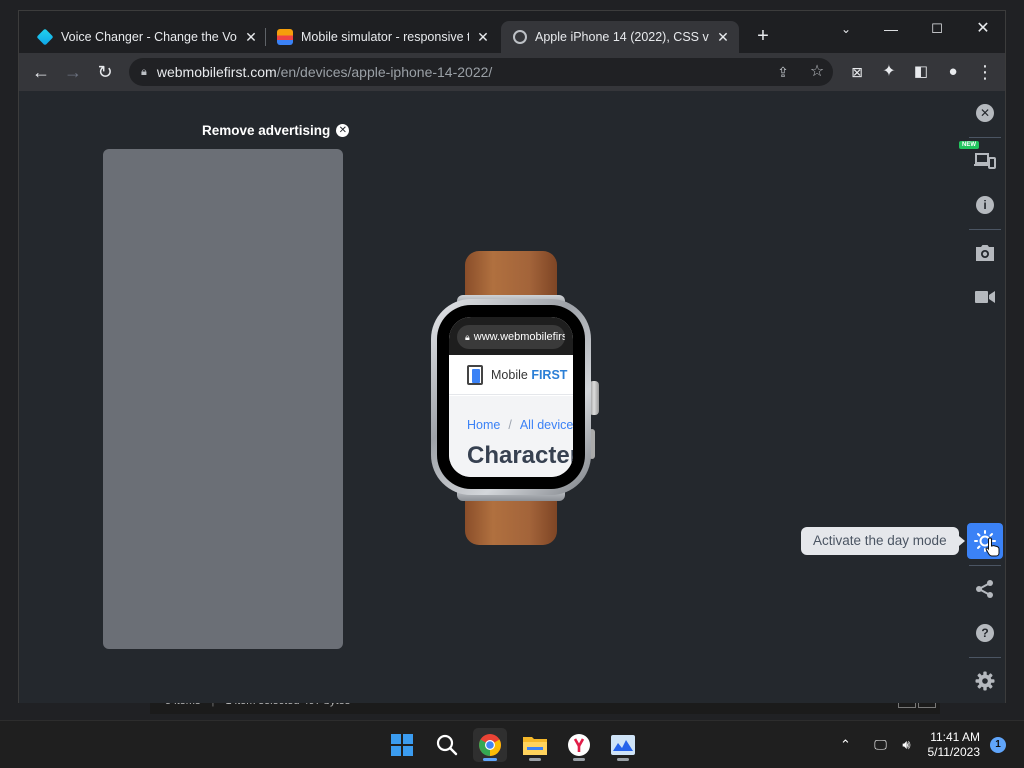 The width and height of the screenshot is (1024, 768). I want to click on chrome-icon, so click(490, 745).